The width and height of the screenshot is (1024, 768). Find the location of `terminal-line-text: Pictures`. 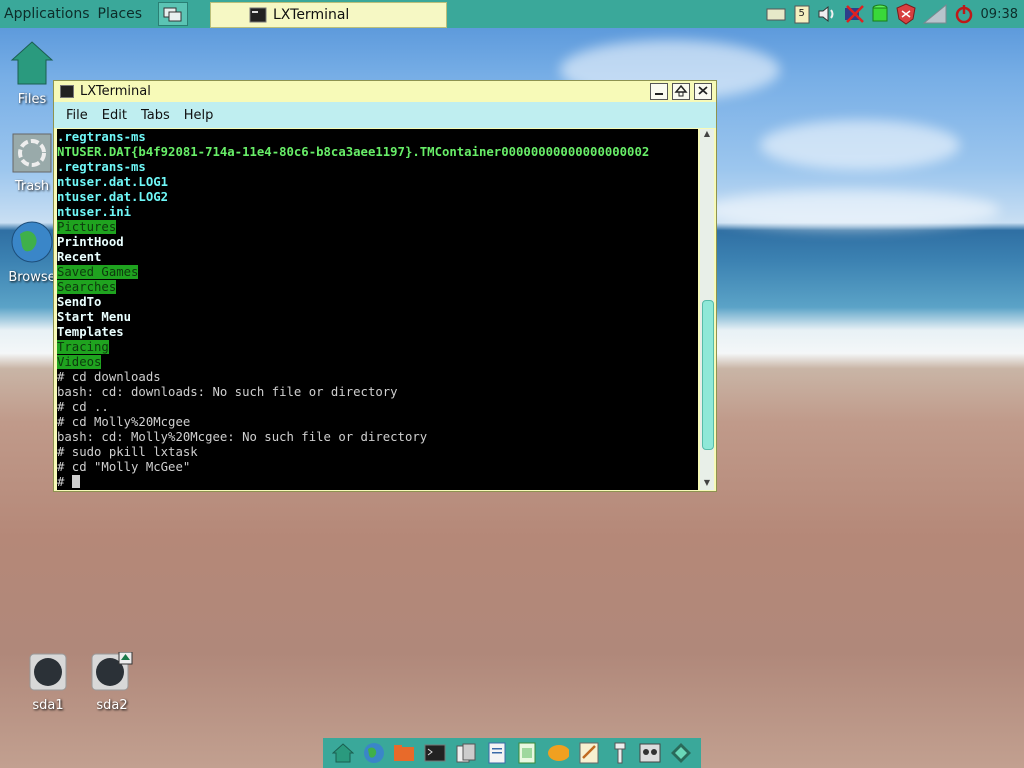

terminal-line-text: Pictures is located at coordinates (87, 227).